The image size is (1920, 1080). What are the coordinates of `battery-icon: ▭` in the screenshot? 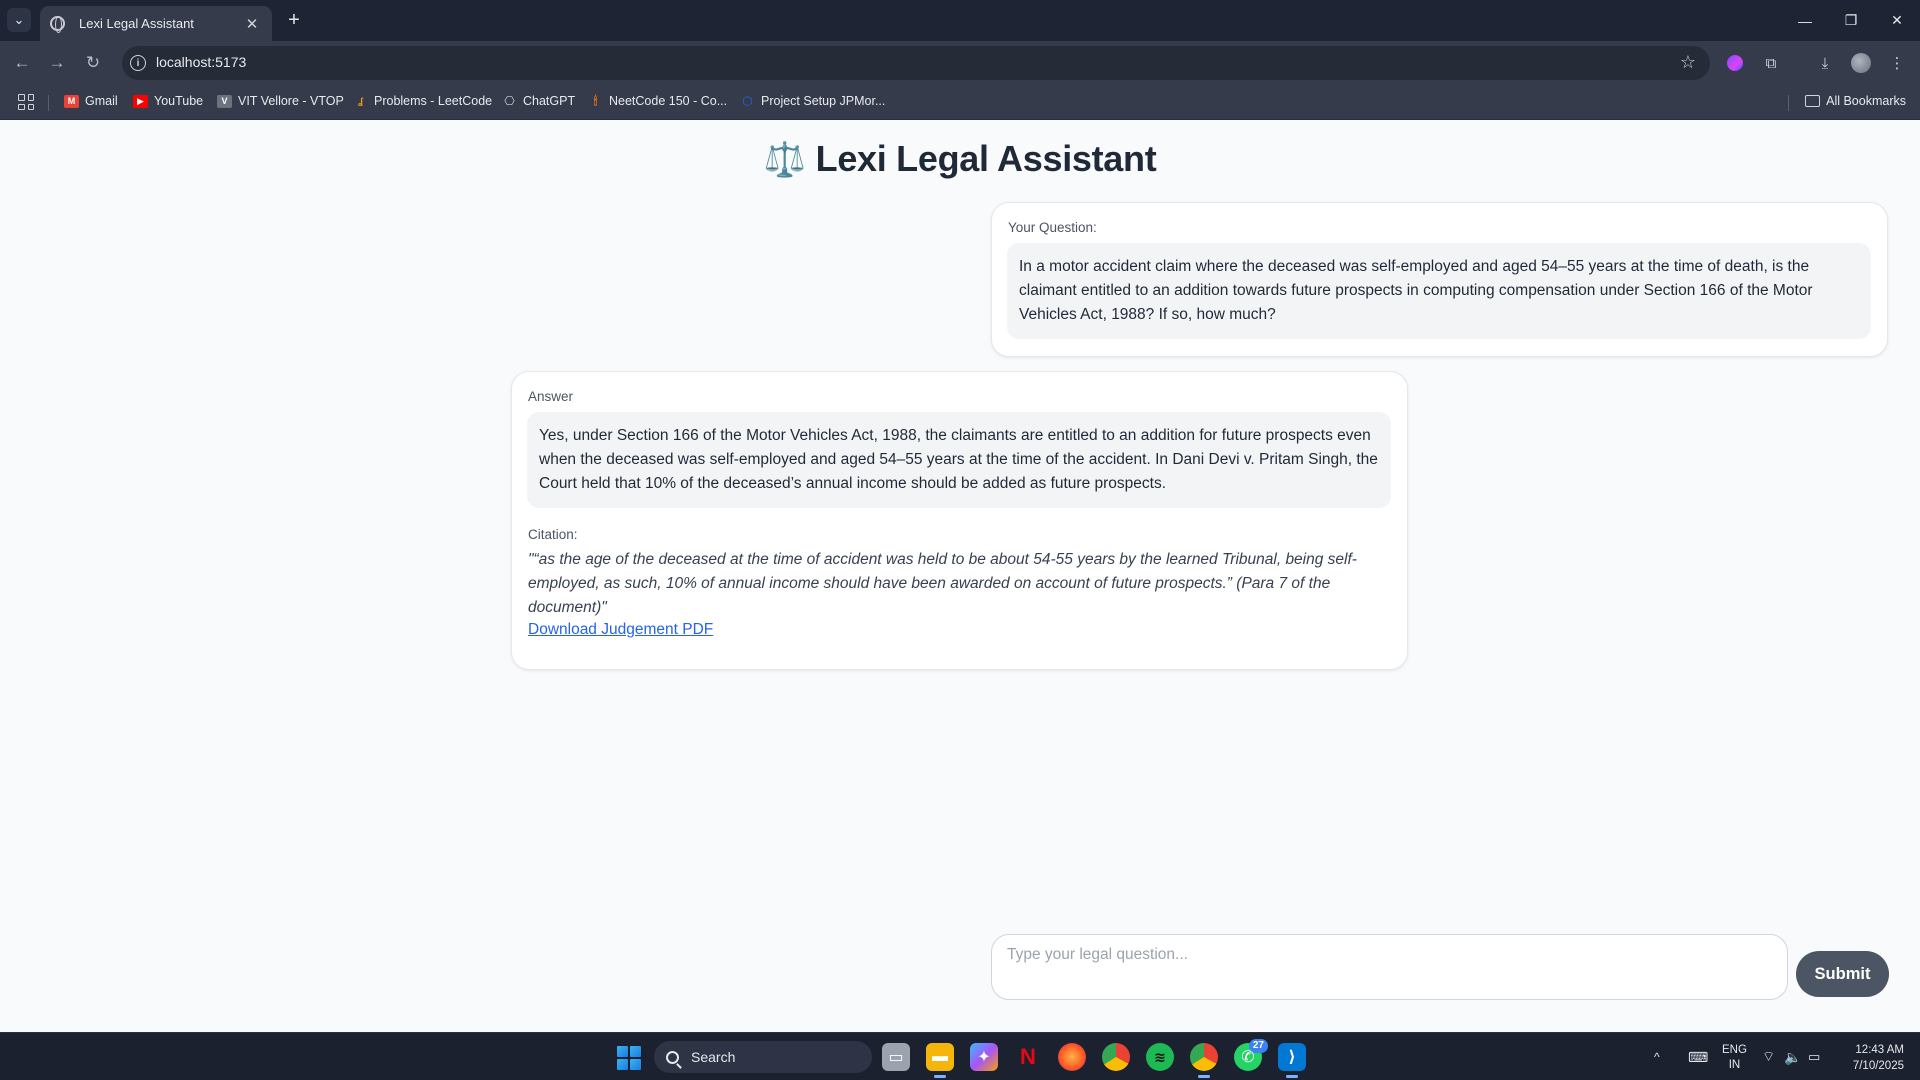 It's located at (1814, 1056).